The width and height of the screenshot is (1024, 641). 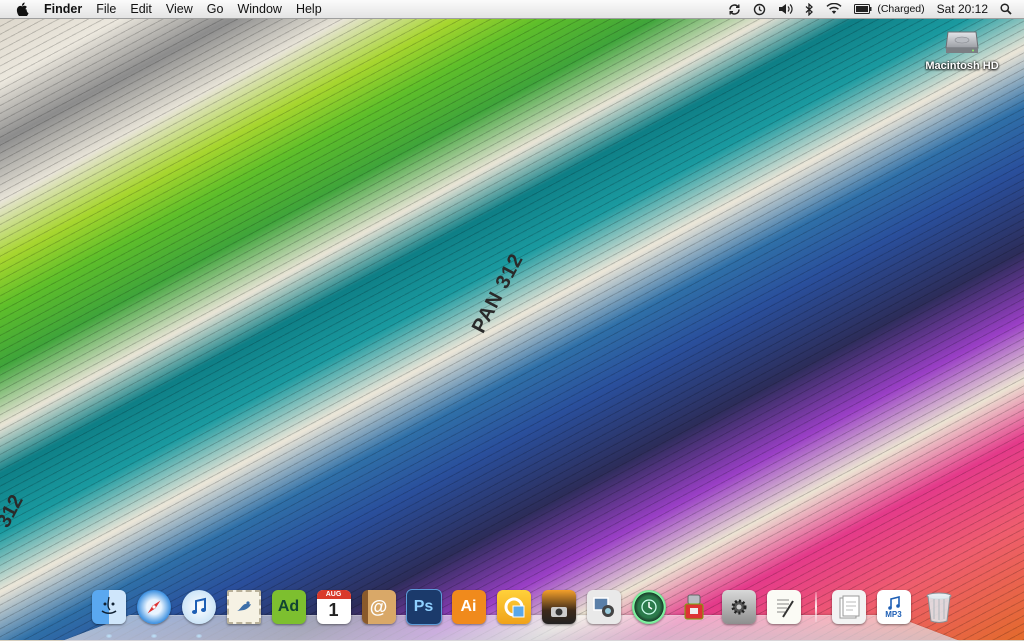 What do you see at coordinates (23, 9) in the screenshot?
I see `apple-logo-icon` at bounding box center [23, 9].